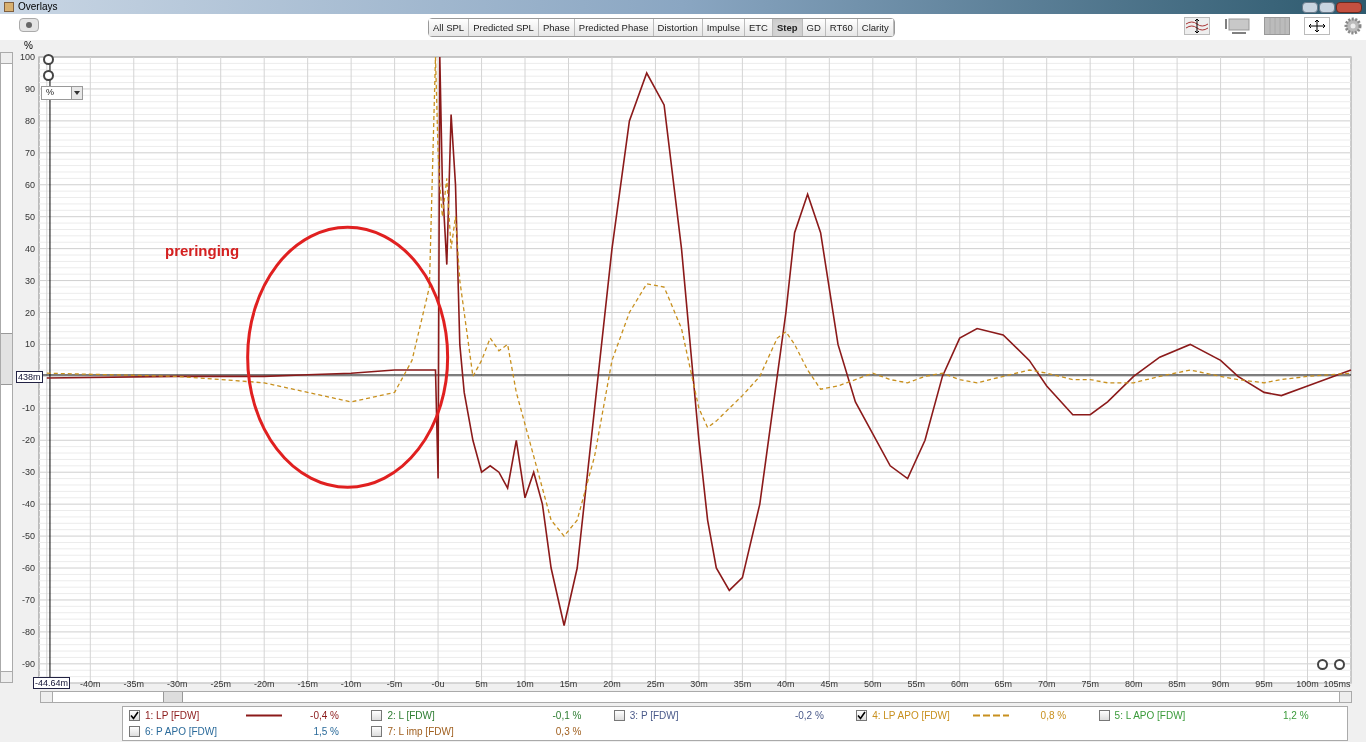 The image size is (1366, 742). What do you see at coordinates (28, 536) in the screenshot?
I see `y-tick-label: -50` at bounding box center [28, 536].